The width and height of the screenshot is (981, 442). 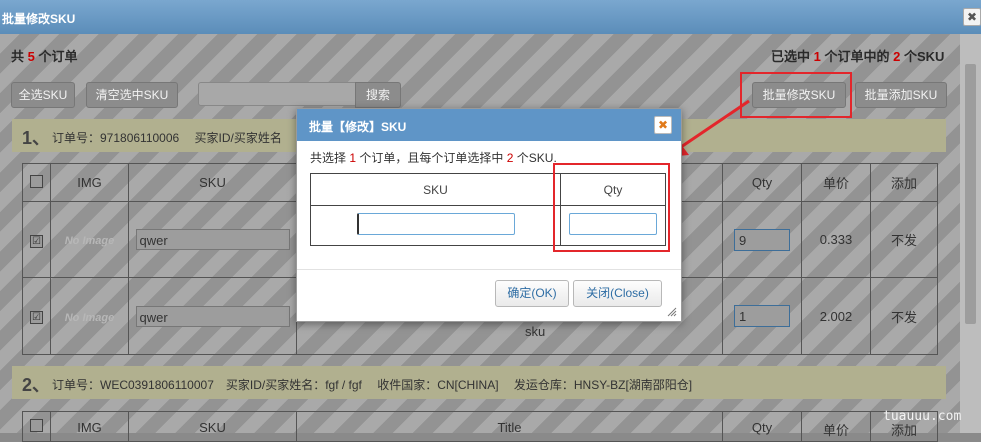 What do you see at coordinates (611, 207) in the screenshot?
I see `highlight-box-qty` at bounding box center [611, 207].